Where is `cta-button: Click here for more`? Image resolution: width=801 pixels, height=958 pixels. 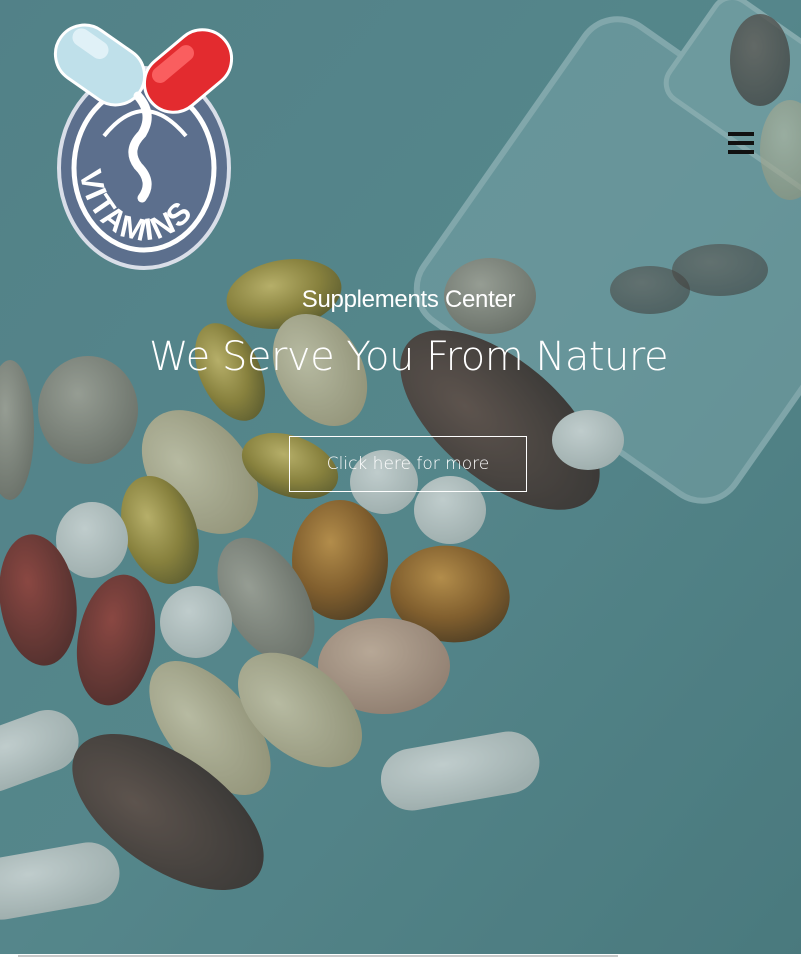 cta-button: Click here for more is located at coordinates (408, 464).